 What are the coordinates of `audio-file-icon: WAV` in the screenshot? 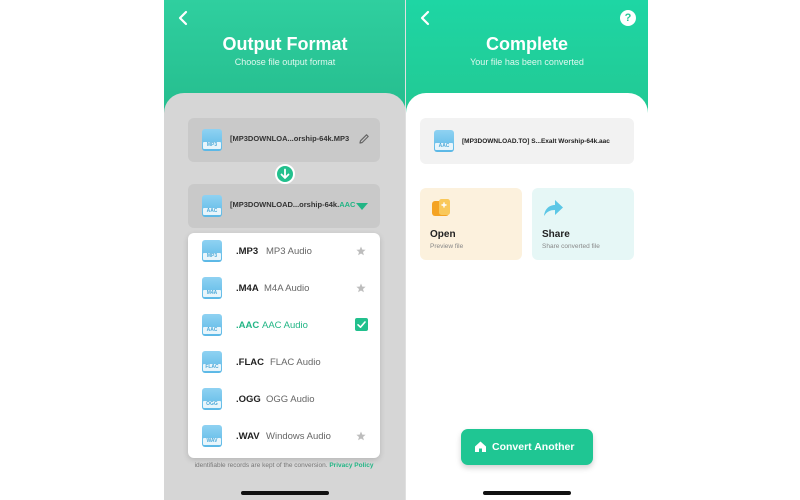 It's located at (212, 436).